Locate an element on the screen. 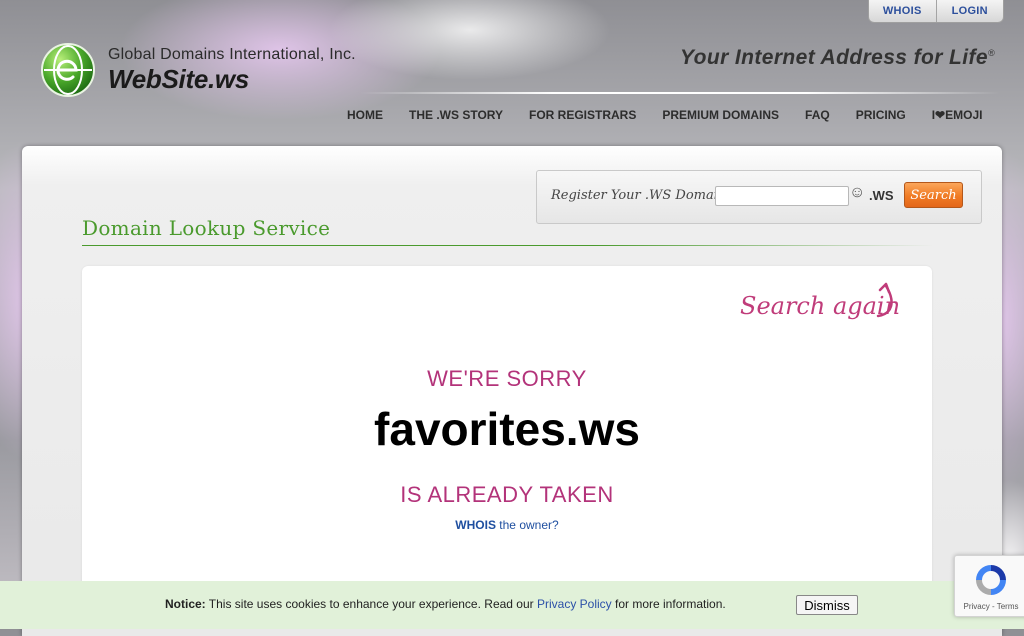  searched-domain: favorites.ws is located at coordinates (507, 429).